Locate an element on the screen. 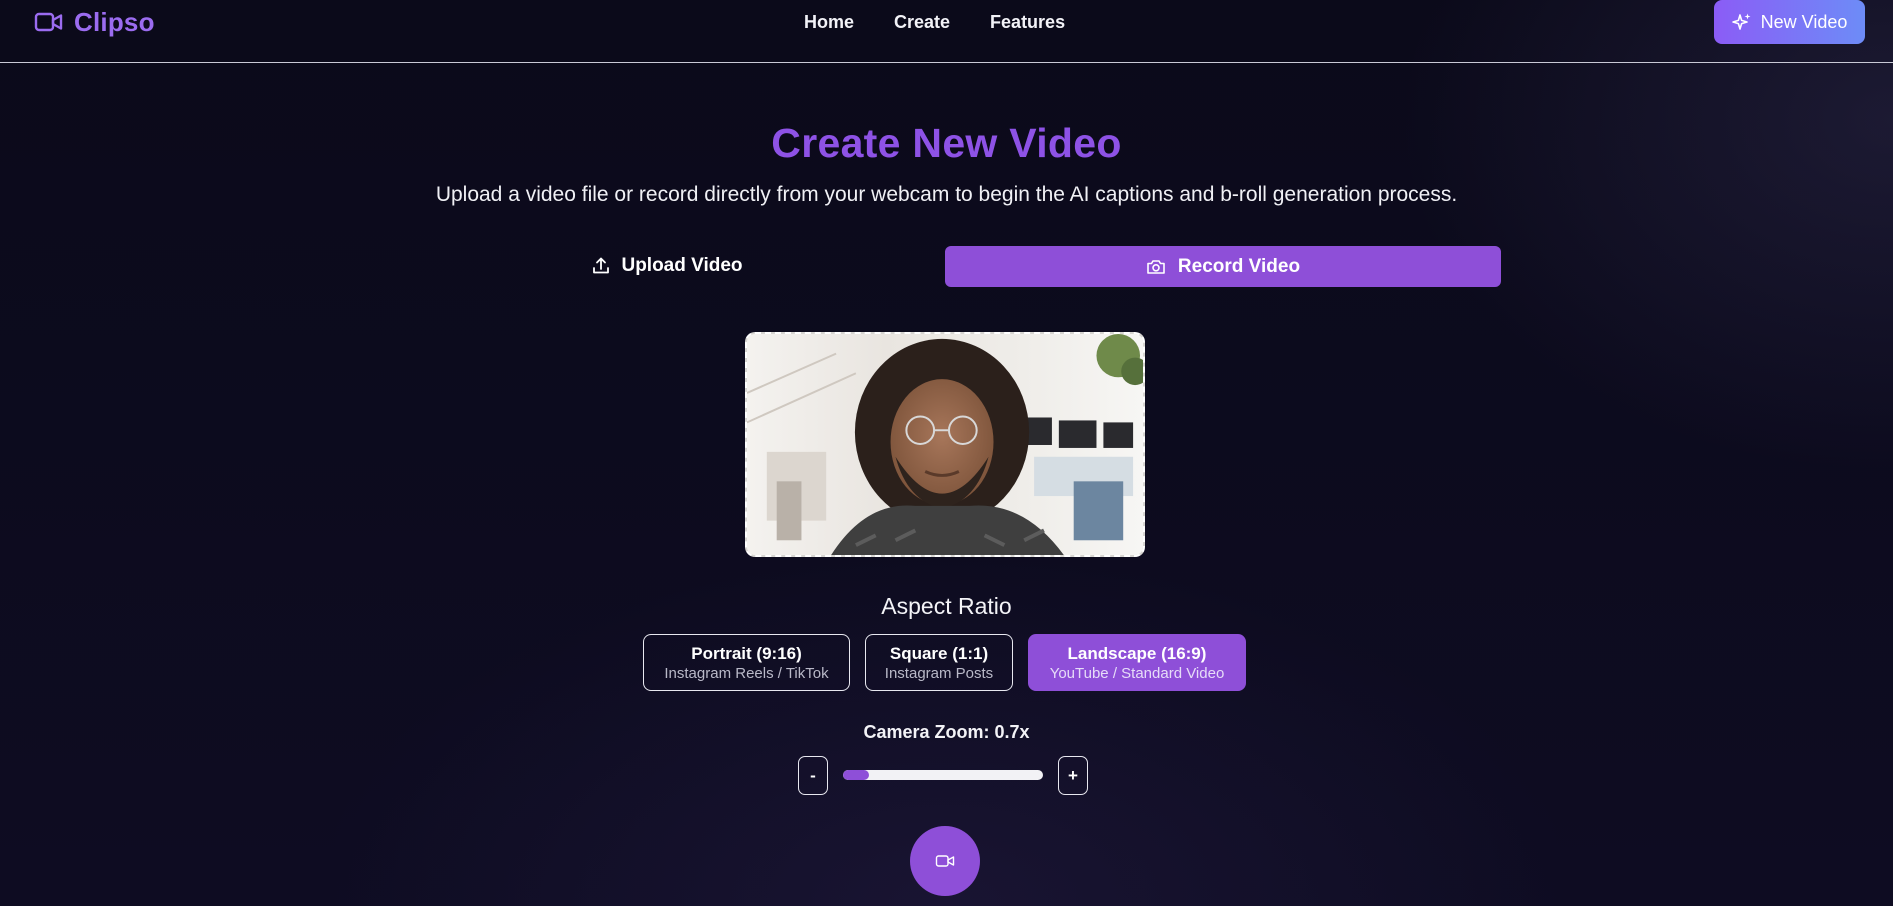  zoom-out-button: - is located at coordinates (813, 775).